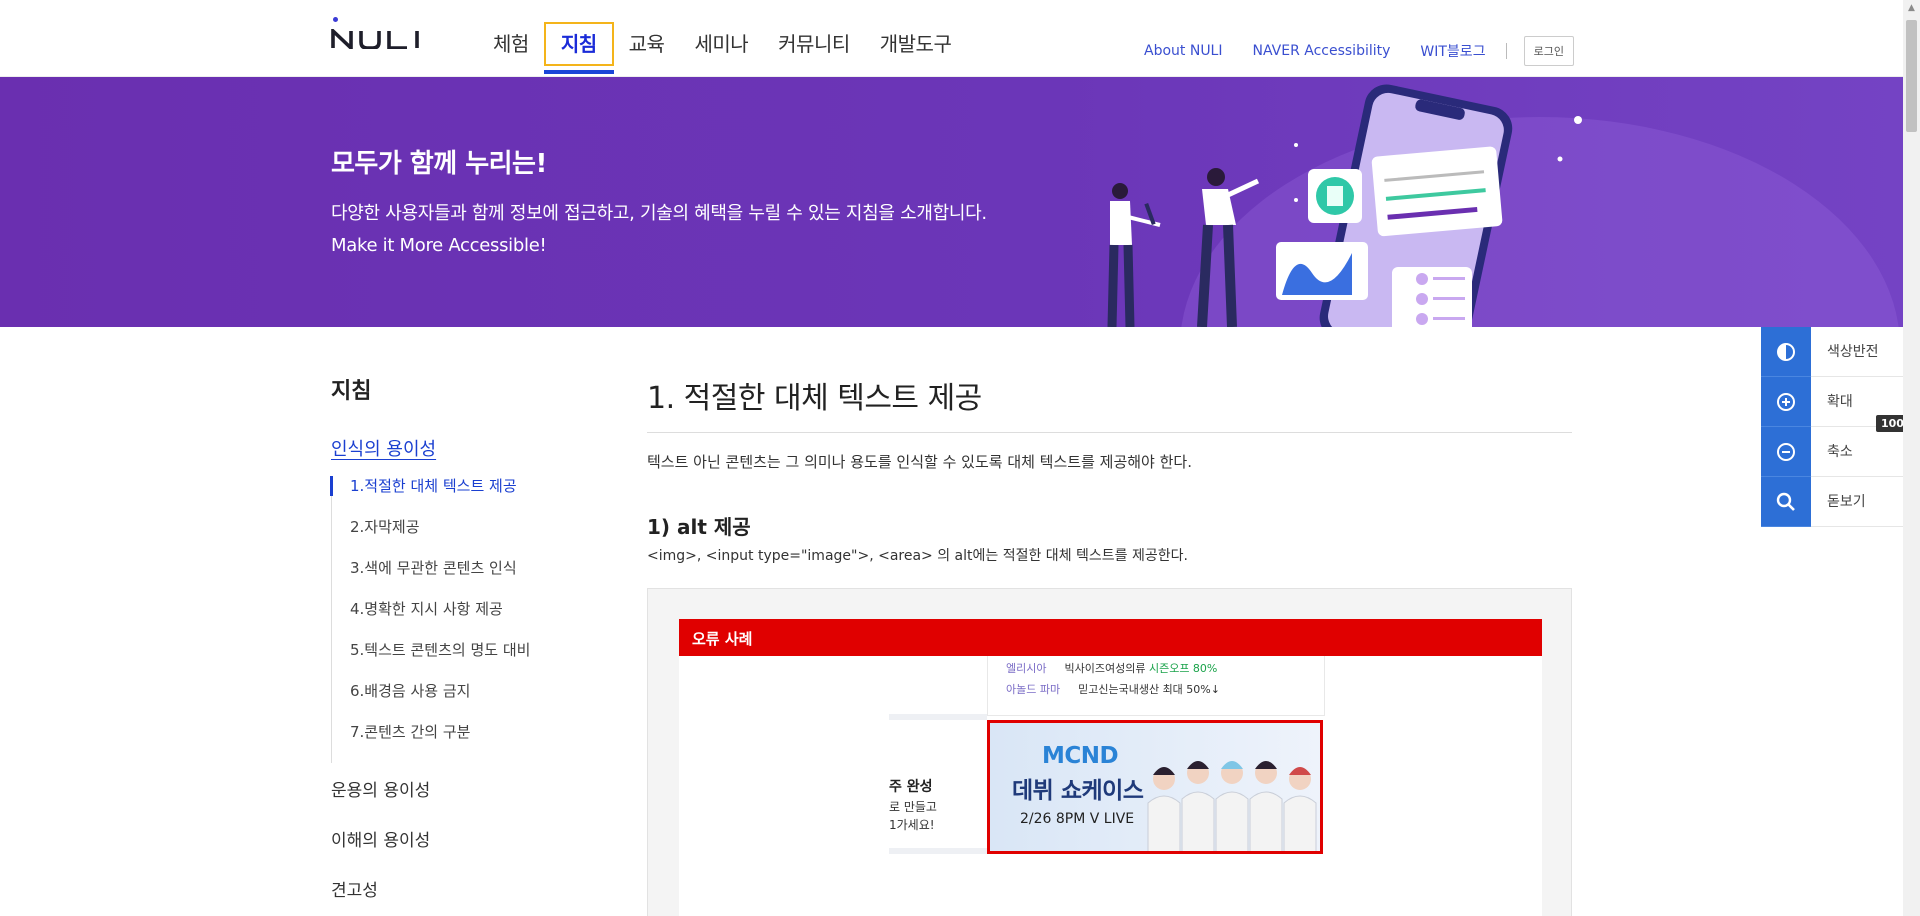 This screenshot has height=916, width=1920. What do you see at coordinates (1080, 756) in the screenshot?
I see `banner-title: MCND` at bounding box center [1080, 756].